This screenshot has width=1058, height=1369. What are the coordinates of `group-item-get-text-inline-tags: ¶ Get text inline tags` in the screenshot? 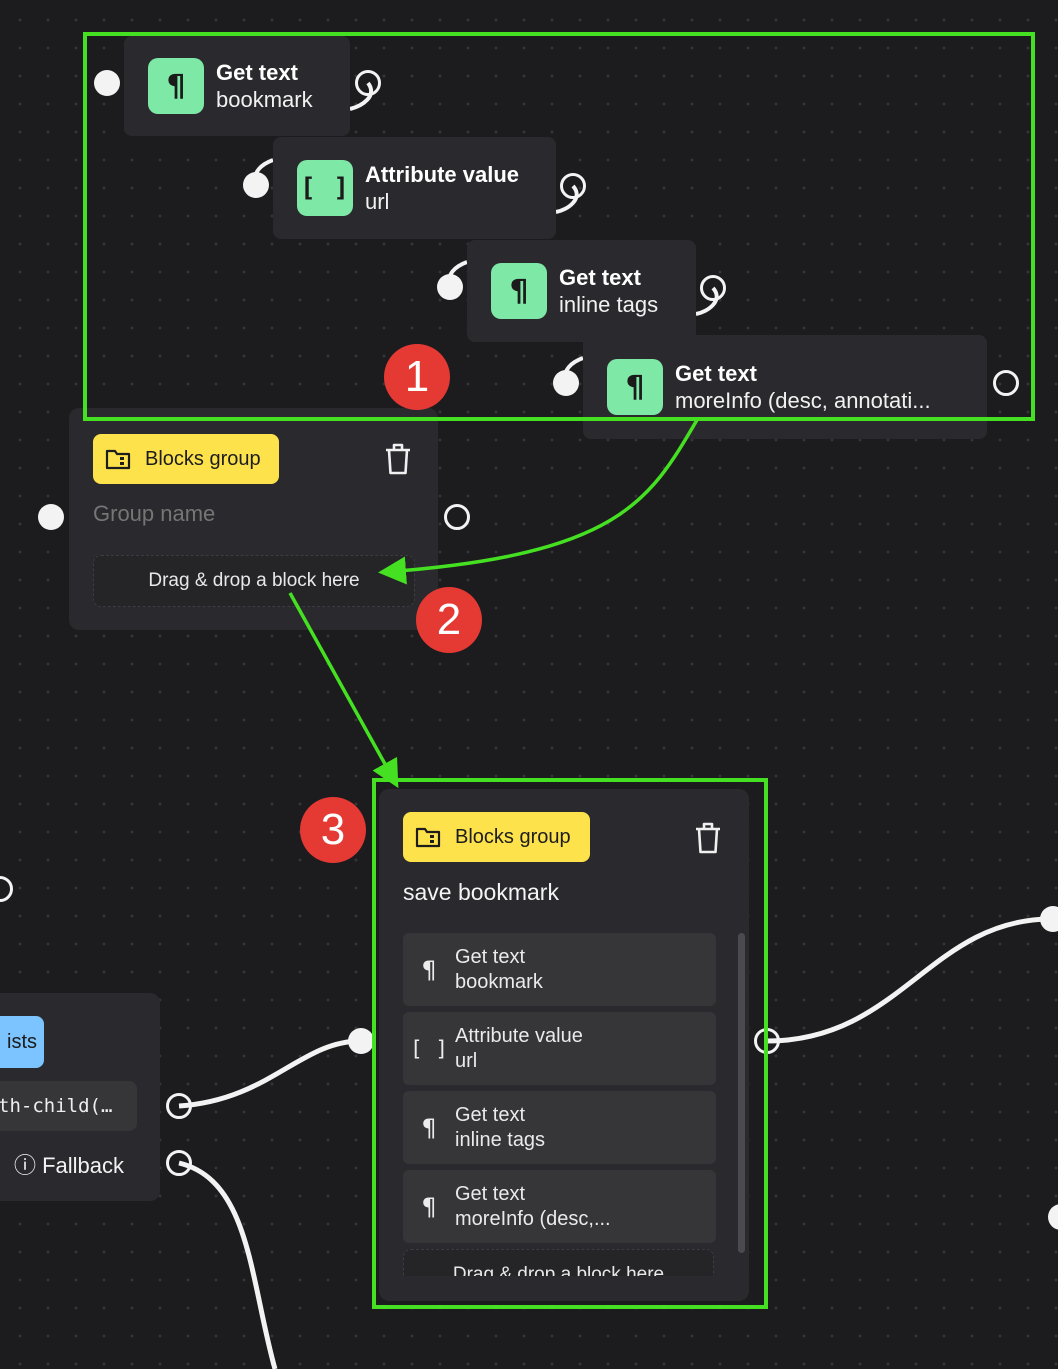 It's located at (559, 1127).